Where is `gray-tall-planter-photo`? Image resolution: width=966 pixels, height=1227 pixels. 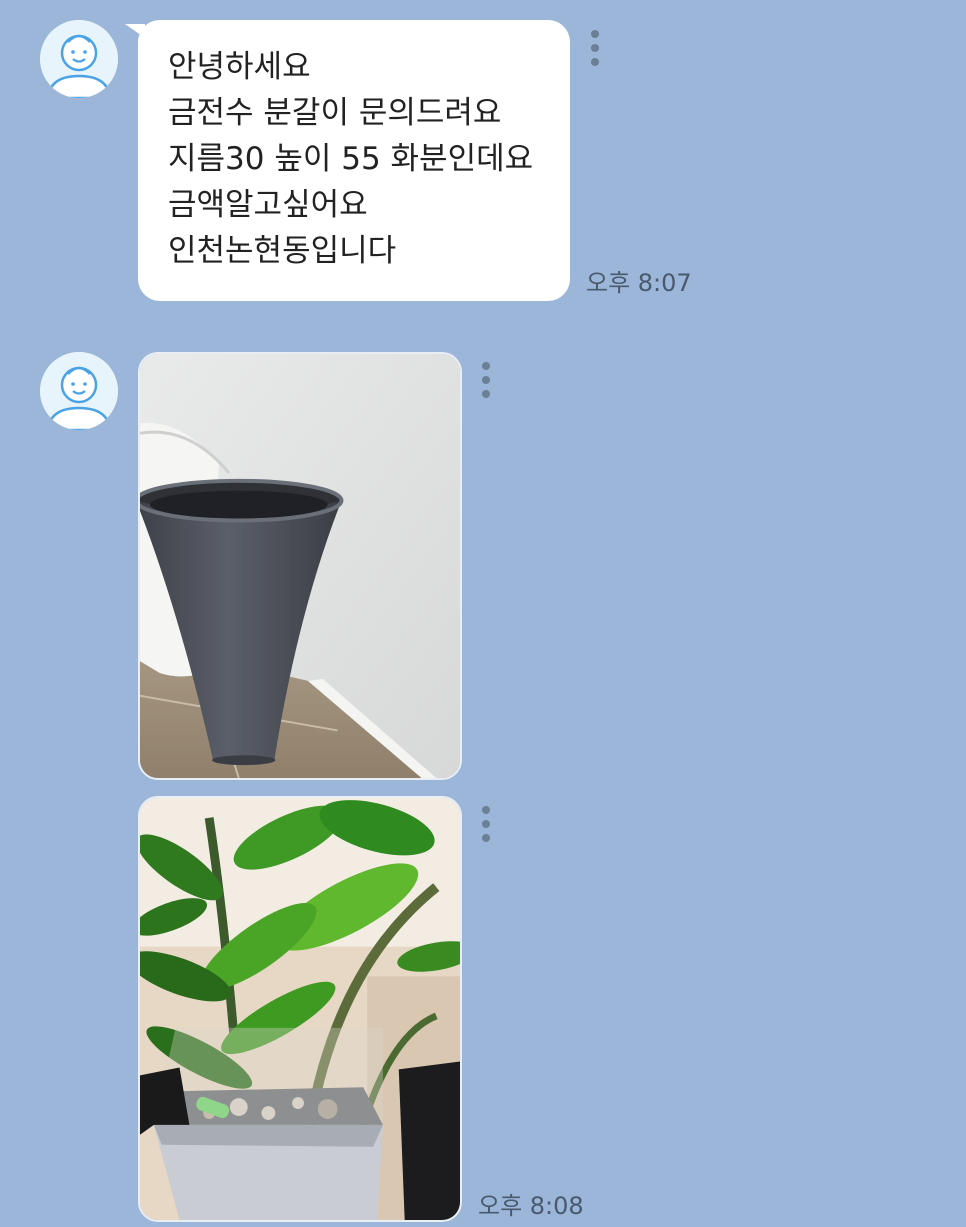 gray-tall-planter-photo is located at coordinates (300, 566).